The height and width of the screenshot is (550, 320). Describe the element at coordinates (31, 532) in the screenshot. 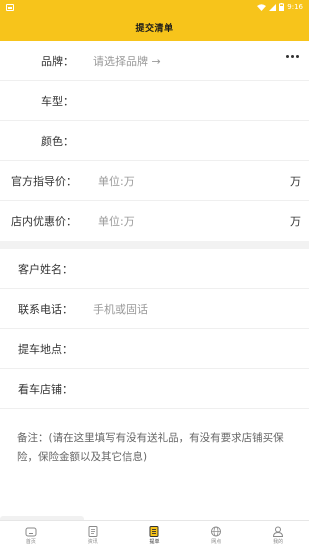

I see `home-icon` at that location.